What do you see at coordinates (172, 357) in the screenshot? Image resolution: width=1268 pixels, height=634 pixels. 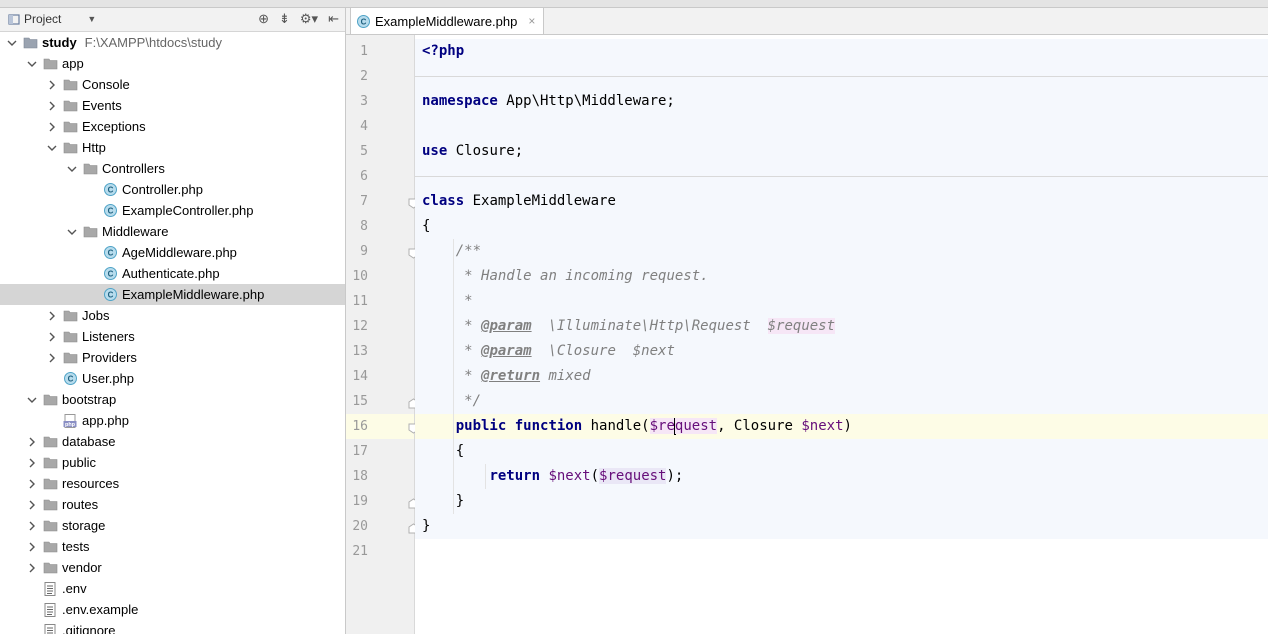 I see `tree-item: Providers` at bounding box center [172, 357].